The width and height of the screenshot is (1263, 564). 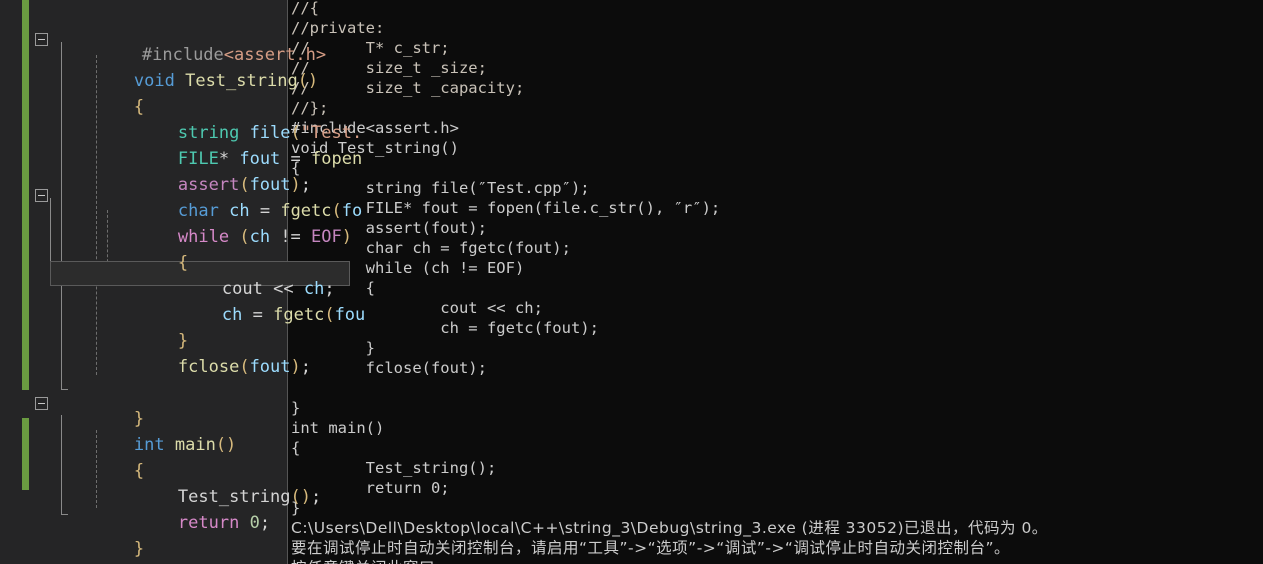 I want to click on console-line: string file(″Test.cpp″);, so click(x=440, y=188).